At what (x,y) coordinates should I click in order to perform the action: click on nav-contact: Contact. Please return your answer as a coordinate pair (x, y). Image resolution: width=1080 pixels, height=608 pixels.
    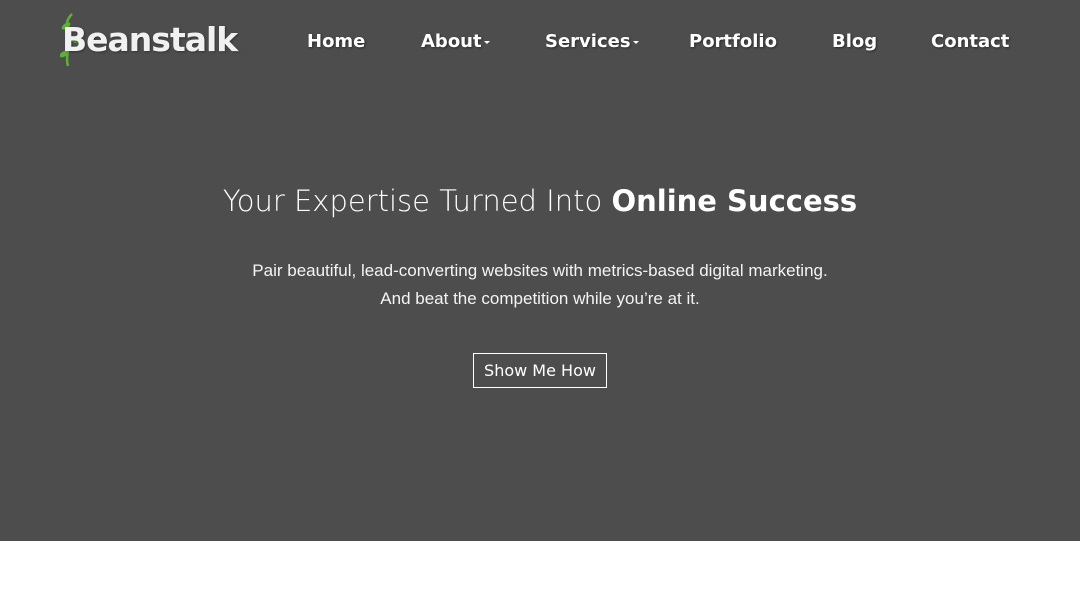
    Looking at the image, I should click on (970, 41).